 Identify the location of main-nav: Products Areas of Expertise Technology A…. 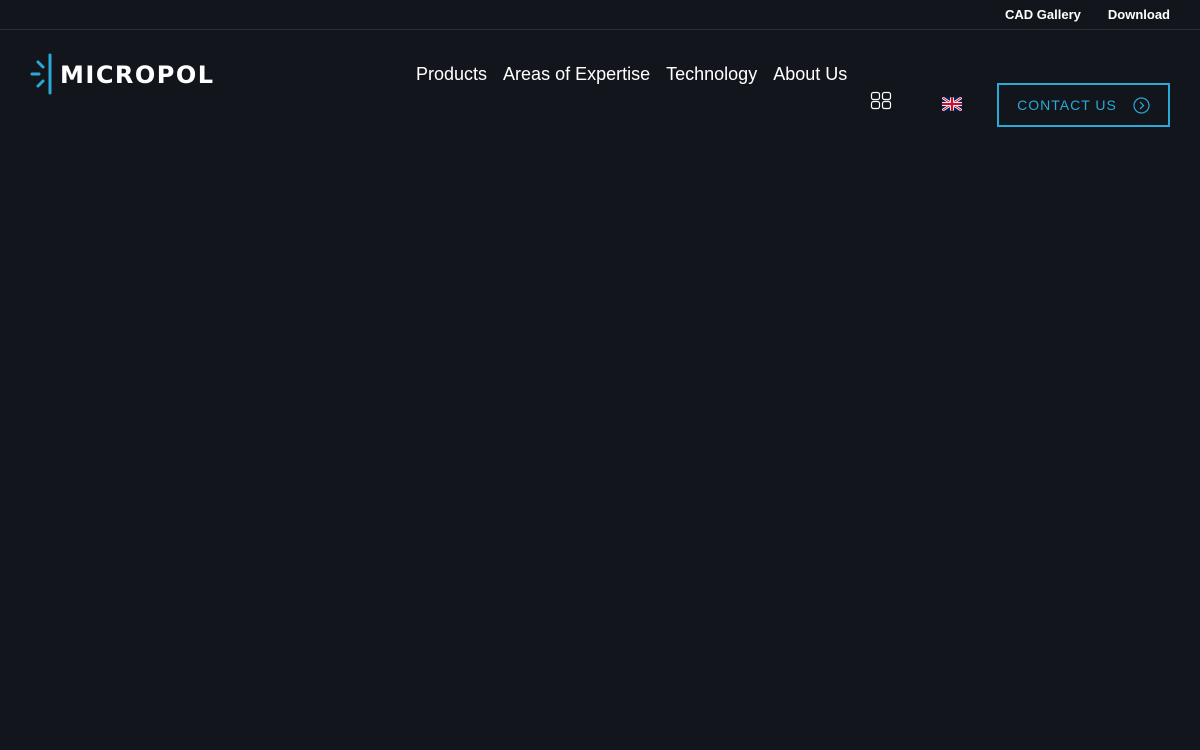
(639, 74).